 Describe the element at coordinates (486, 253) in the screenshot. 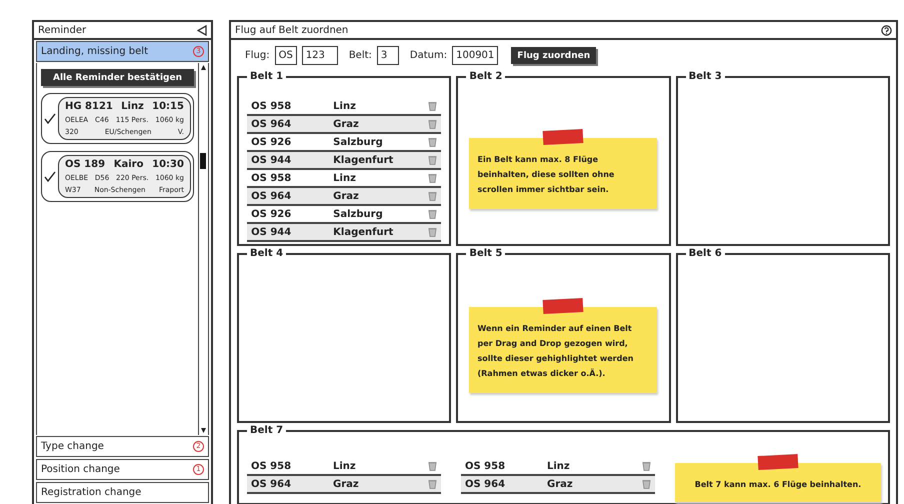

I see `belt-title: Belt 5` at that location.